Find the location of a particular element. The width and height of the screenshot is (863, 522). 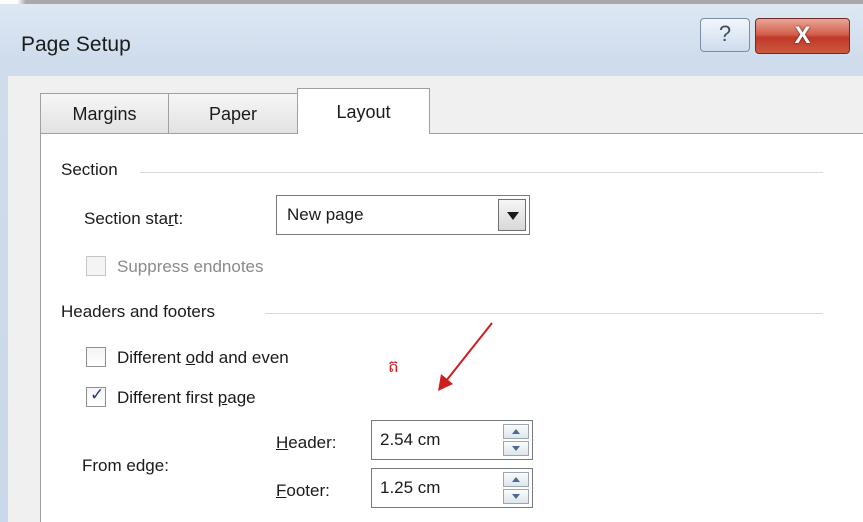

tab-layout-label: Layout is located at coordinates (363, 112).